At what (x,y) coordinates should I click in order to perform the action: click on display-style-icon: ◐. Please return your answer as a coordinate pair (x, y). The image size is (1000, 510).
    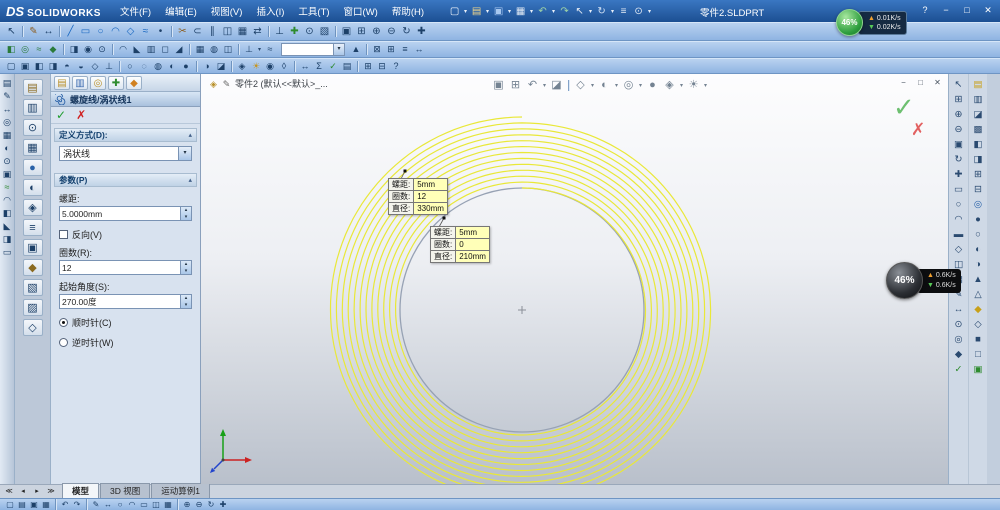
    Looking at the image, I should click on (604, 85).